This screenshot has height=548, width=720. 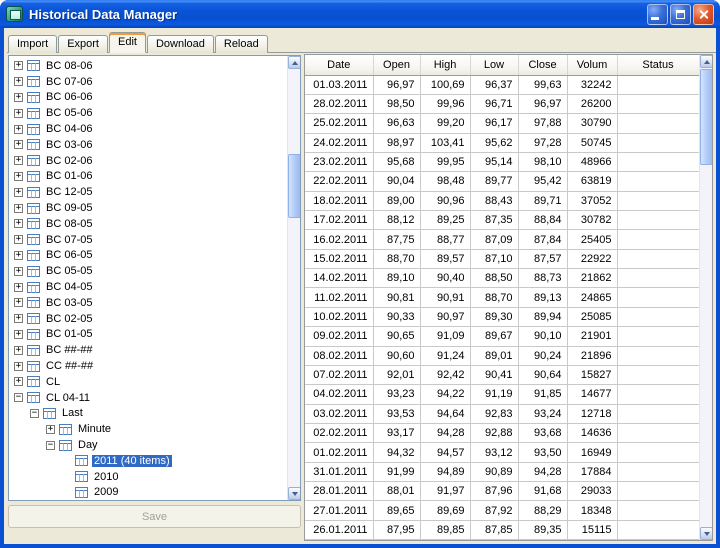 What do you see at coordinates (148, 192) in the screenshot?
I see `tree-item: + BC 12-05` at bounding box center [148, 192].